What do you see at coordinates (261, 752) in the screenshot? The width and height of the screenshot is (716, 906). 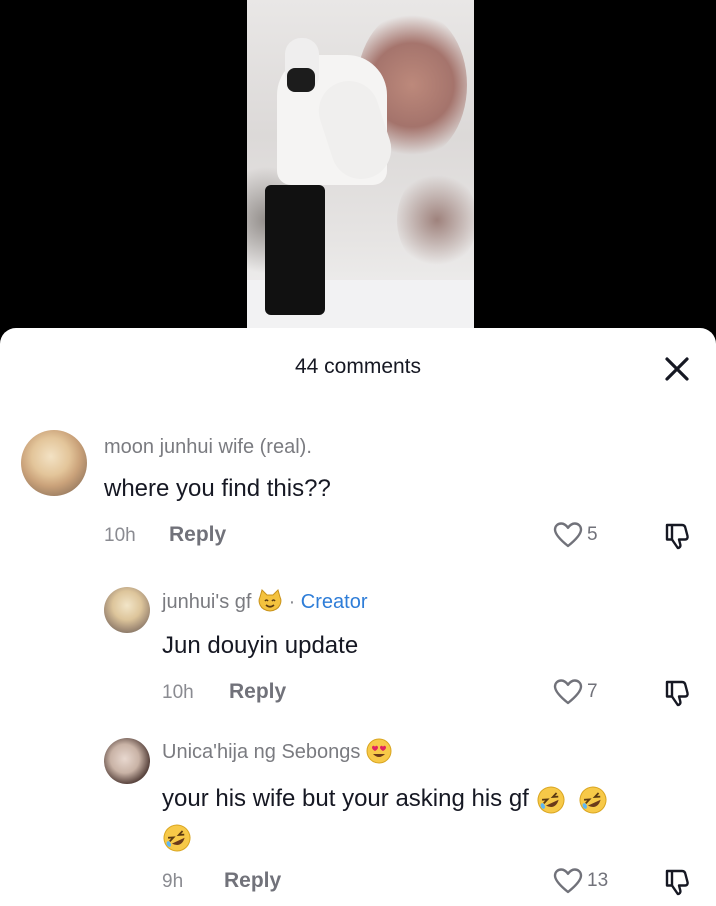 I see `username-text: Unica'hija ng Sebongs` at bounding box center [261, 752].